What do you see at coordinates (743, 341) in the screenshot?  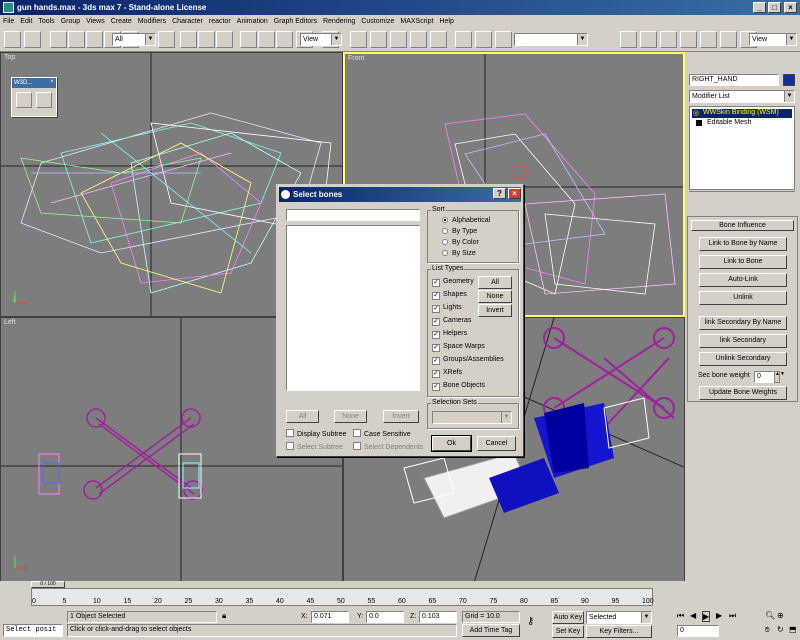 I see `link-secondary-button: link Secondary` at bounding box center [743, 341].